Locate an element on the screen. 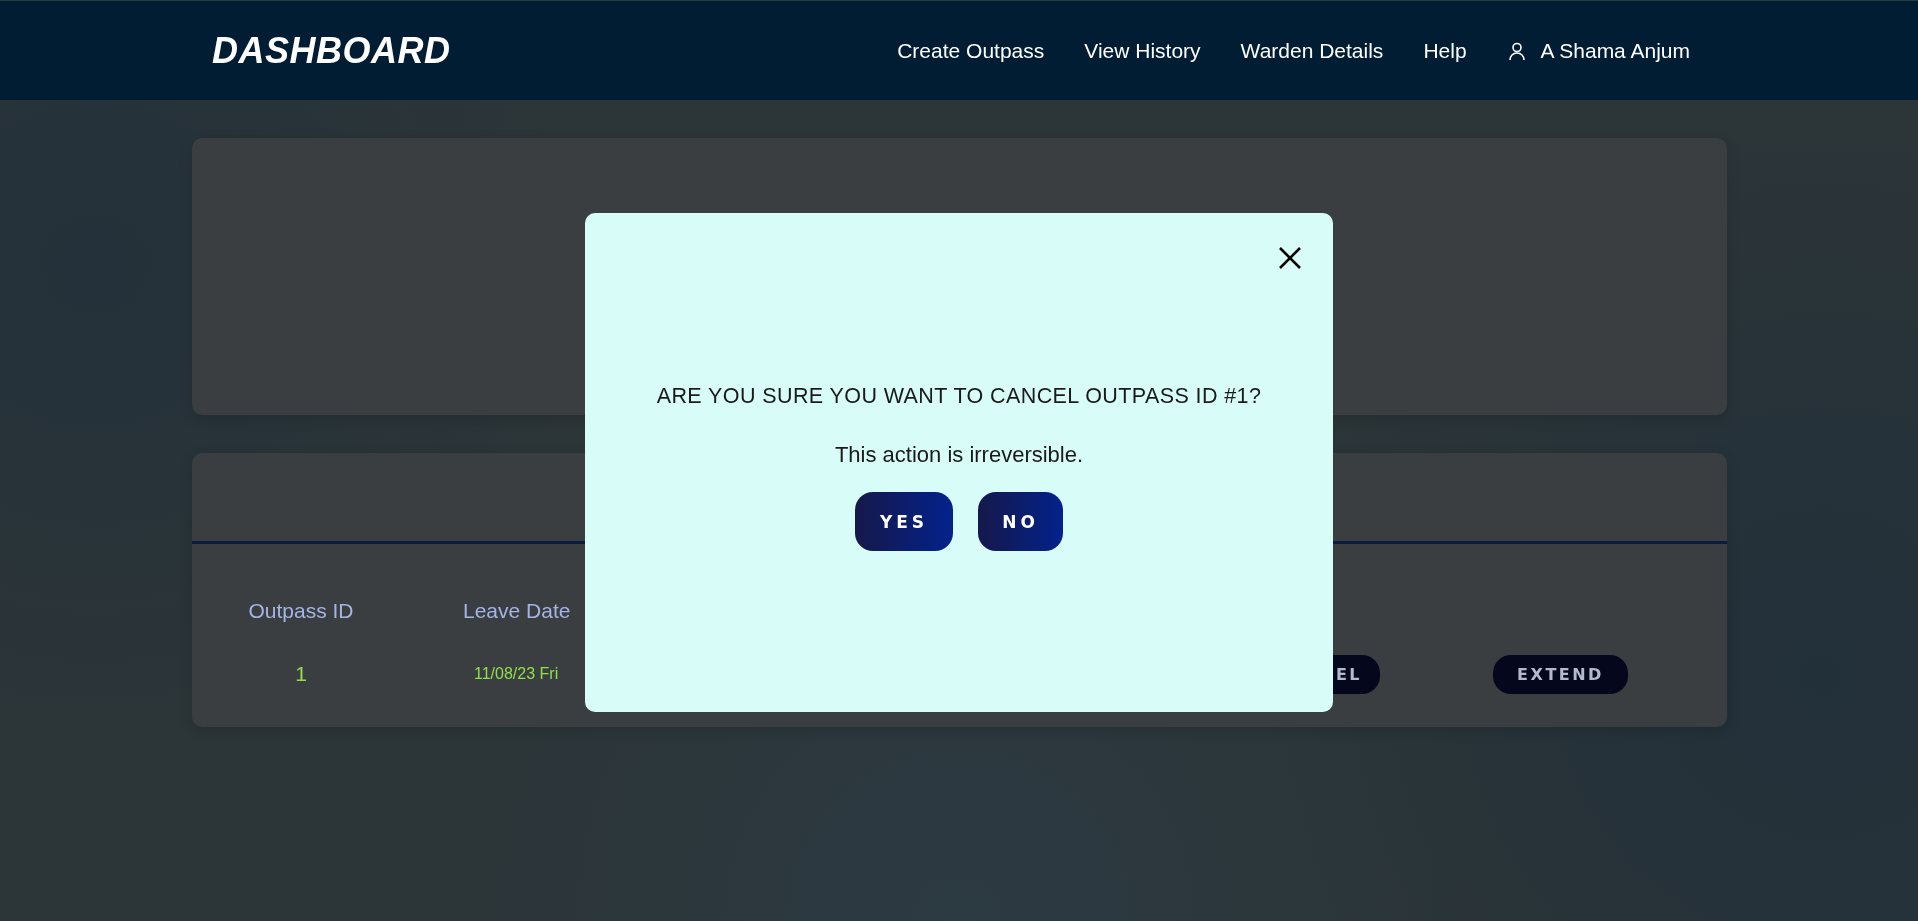 The height and width of the screenshot is (921, 1918). date-cell-text: 11/08/23 Fri is located at coordinates (516, 674).